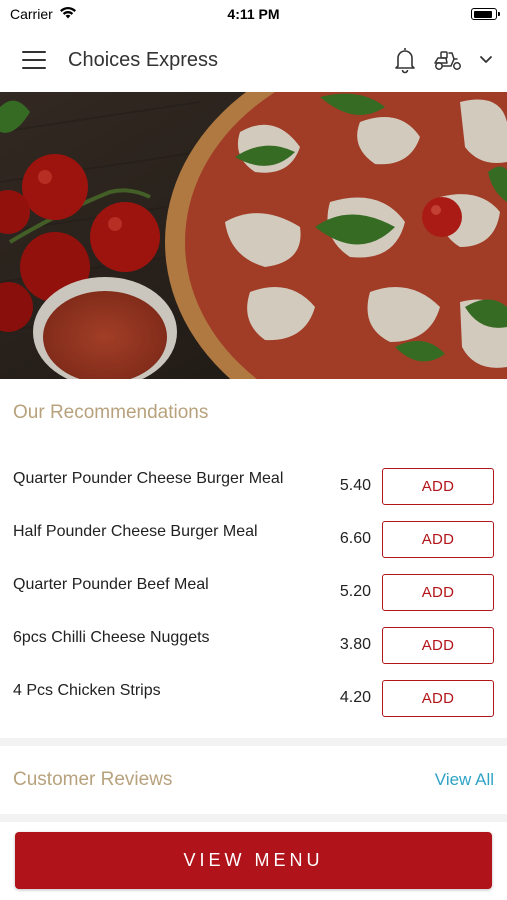  I want to click on item-price: 6.60, so click(355, 538).